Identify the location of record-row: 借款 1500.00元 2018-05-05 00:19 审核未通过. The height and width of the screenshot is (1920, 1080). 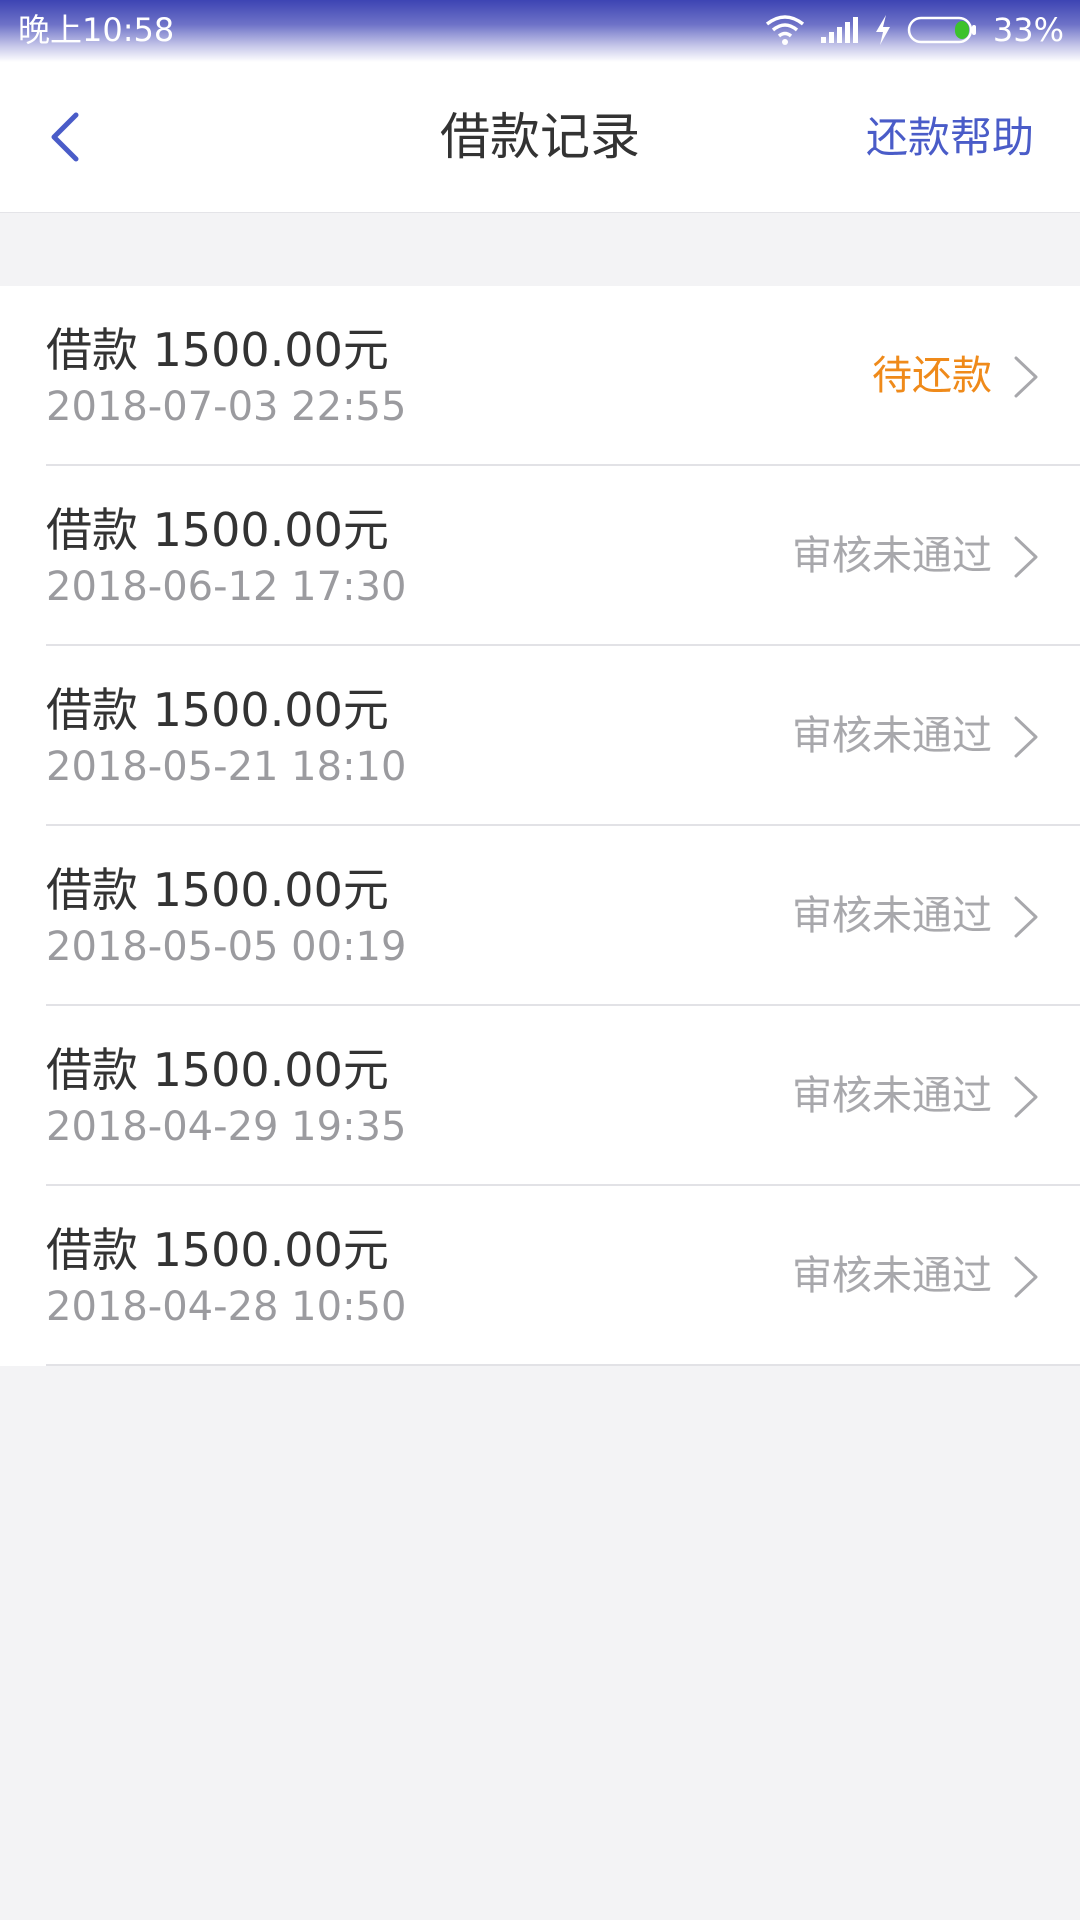
(540, 916).